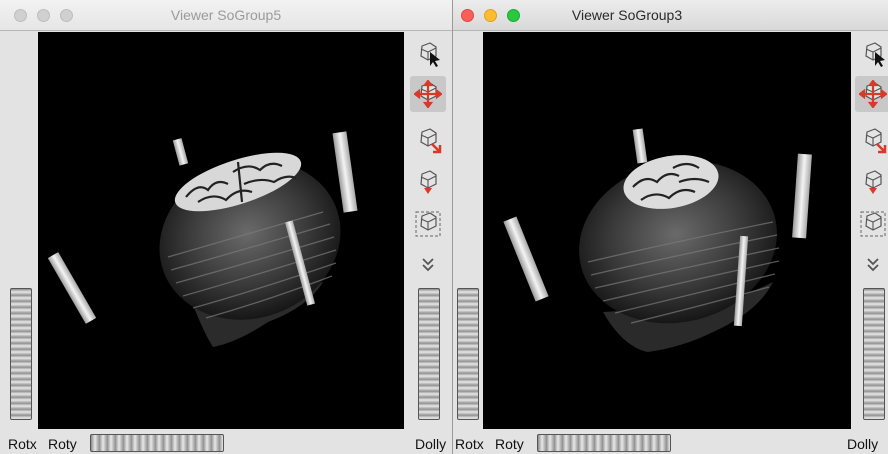 The width and height of the screenshot is (888, 454). I want to click on window-title: Viewer SoGroup5, so click(226, 15).